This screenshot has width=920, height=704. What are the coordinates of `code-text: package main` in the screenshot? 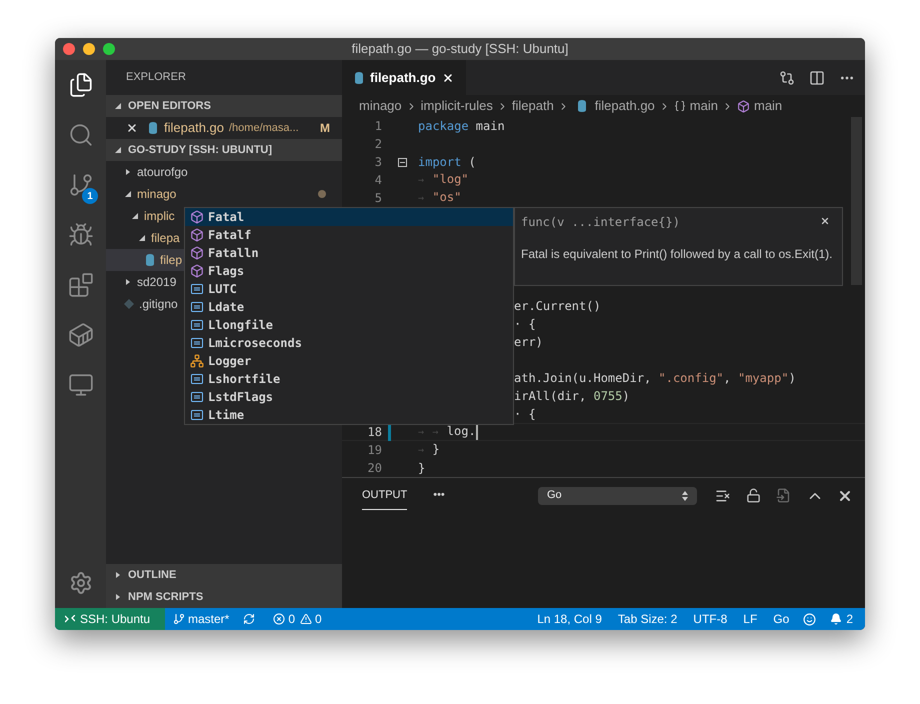 It's located at (461, 126).